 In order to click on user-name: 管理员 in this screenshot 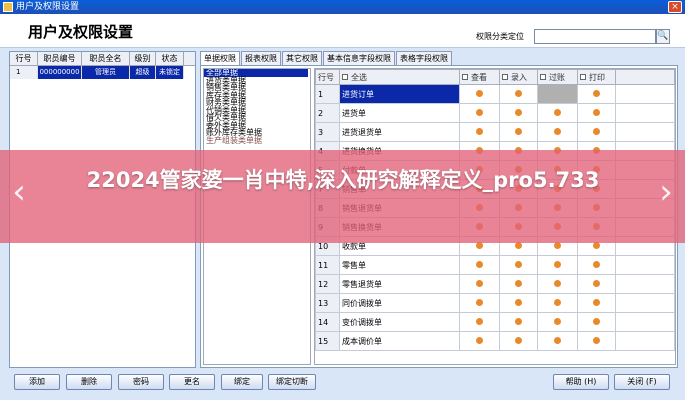, I will do `click(106, 72)`.